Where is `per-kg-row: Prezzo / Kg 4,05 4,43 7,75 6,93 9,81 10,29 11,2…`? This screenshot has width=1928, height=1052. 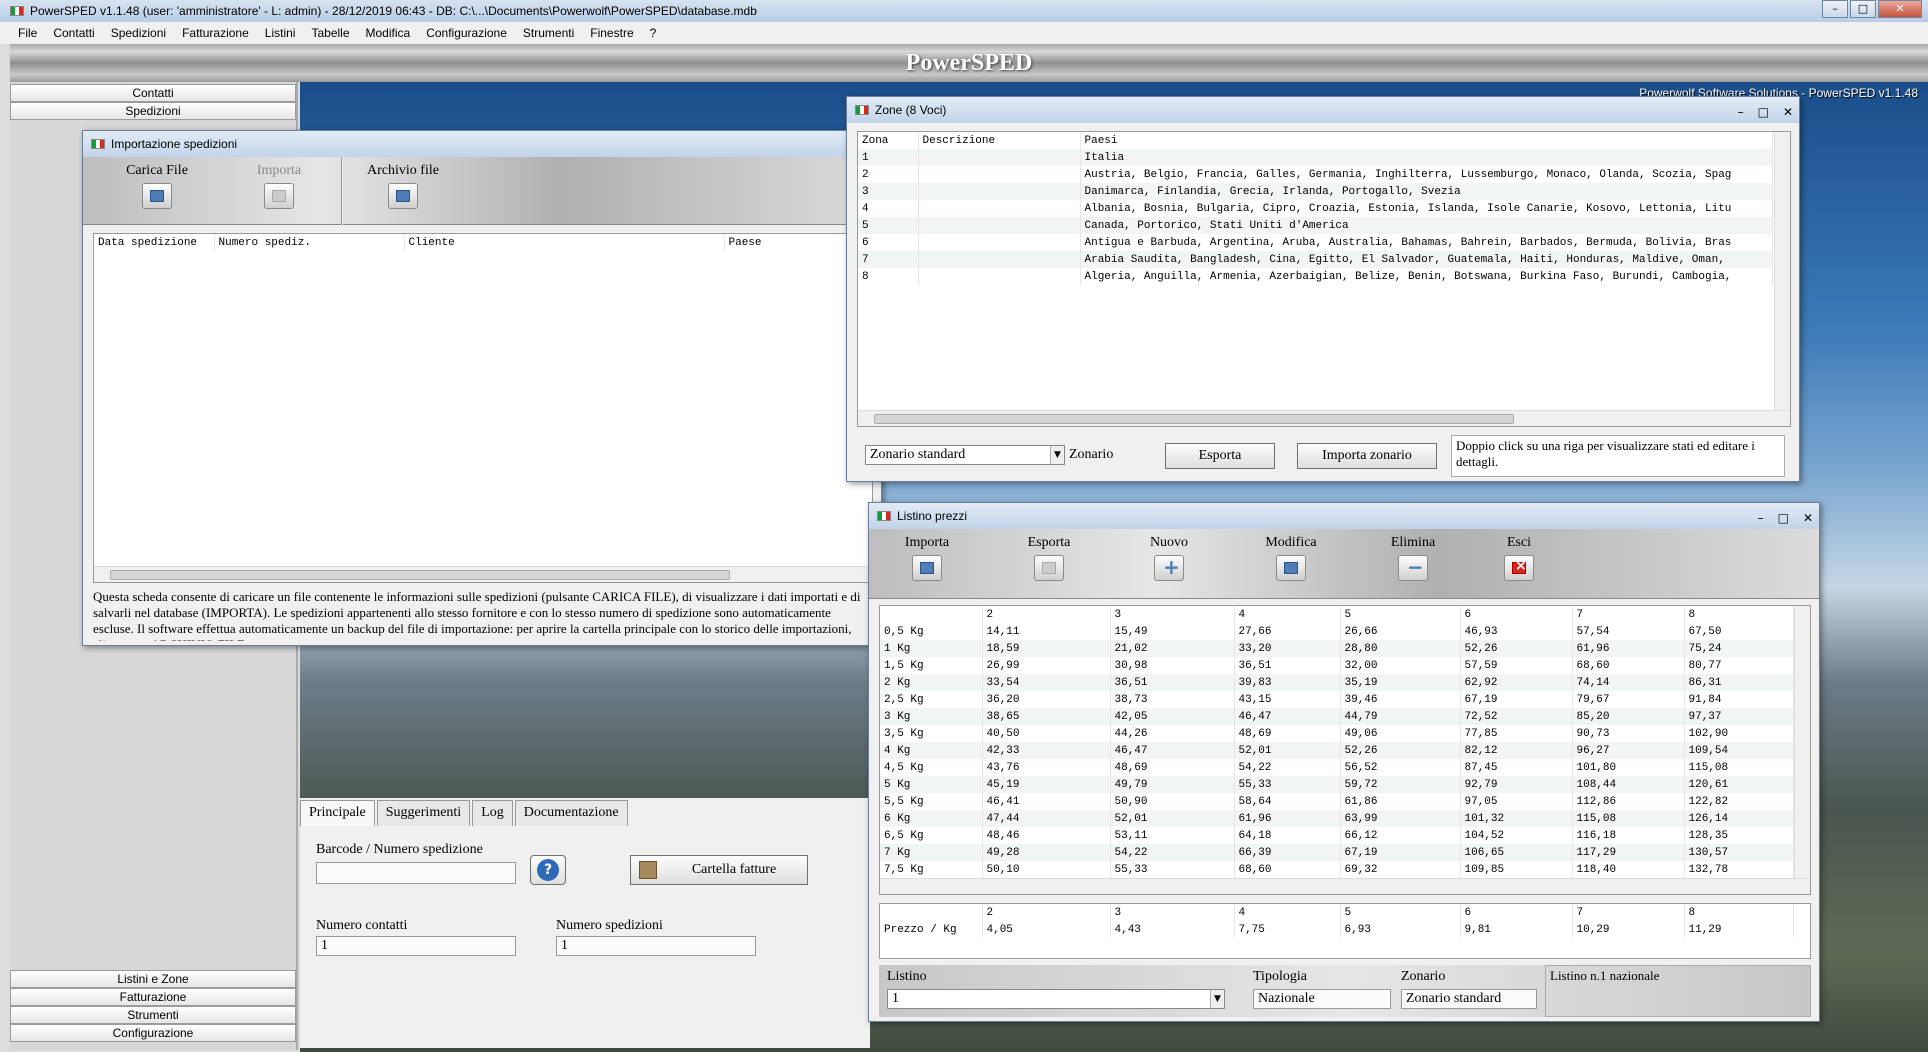
per-kg-row: Prezzo / Kg 4,05 4,43 7,75 6,93 9,81 10,29 11,2… is located at coordinates (1337, 929).